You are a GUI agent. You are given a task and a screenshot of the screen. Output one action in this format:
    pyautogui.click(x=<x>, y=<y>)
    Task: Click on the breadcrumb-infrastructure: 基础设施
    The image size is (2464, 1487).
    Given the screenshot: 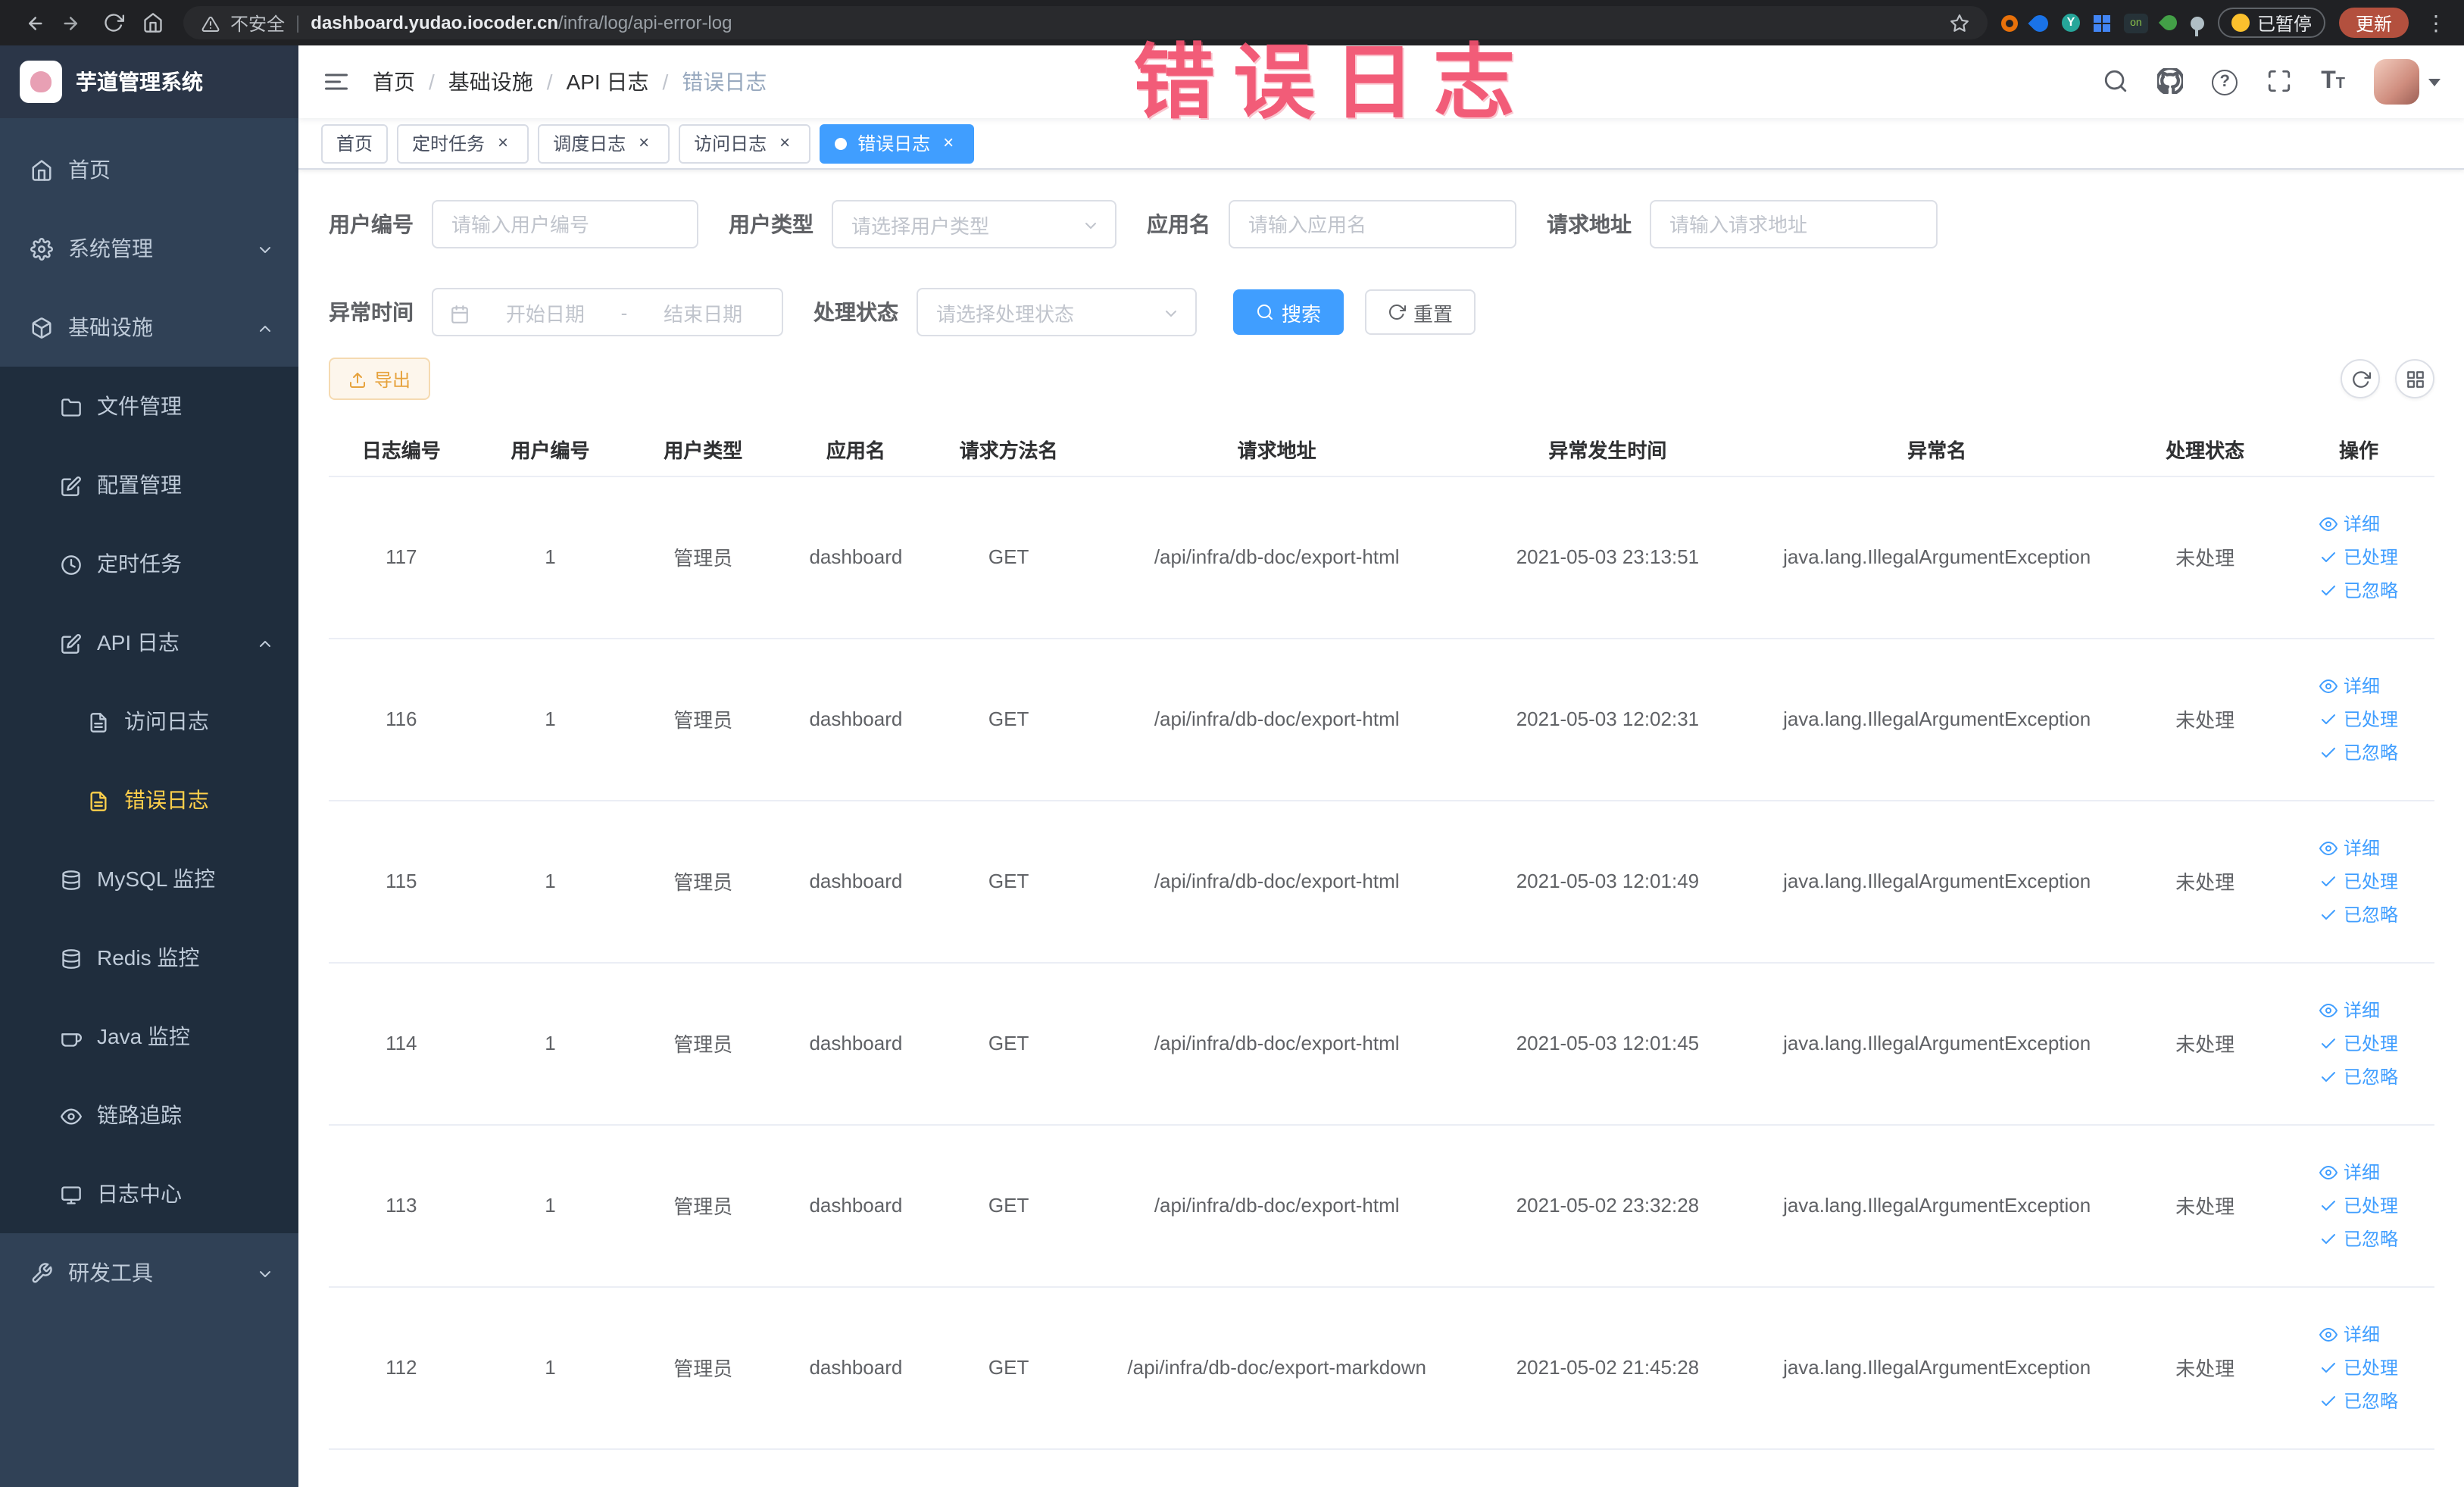 What is the action you would take?
    pyautogui.click(x=490, y=82)
    